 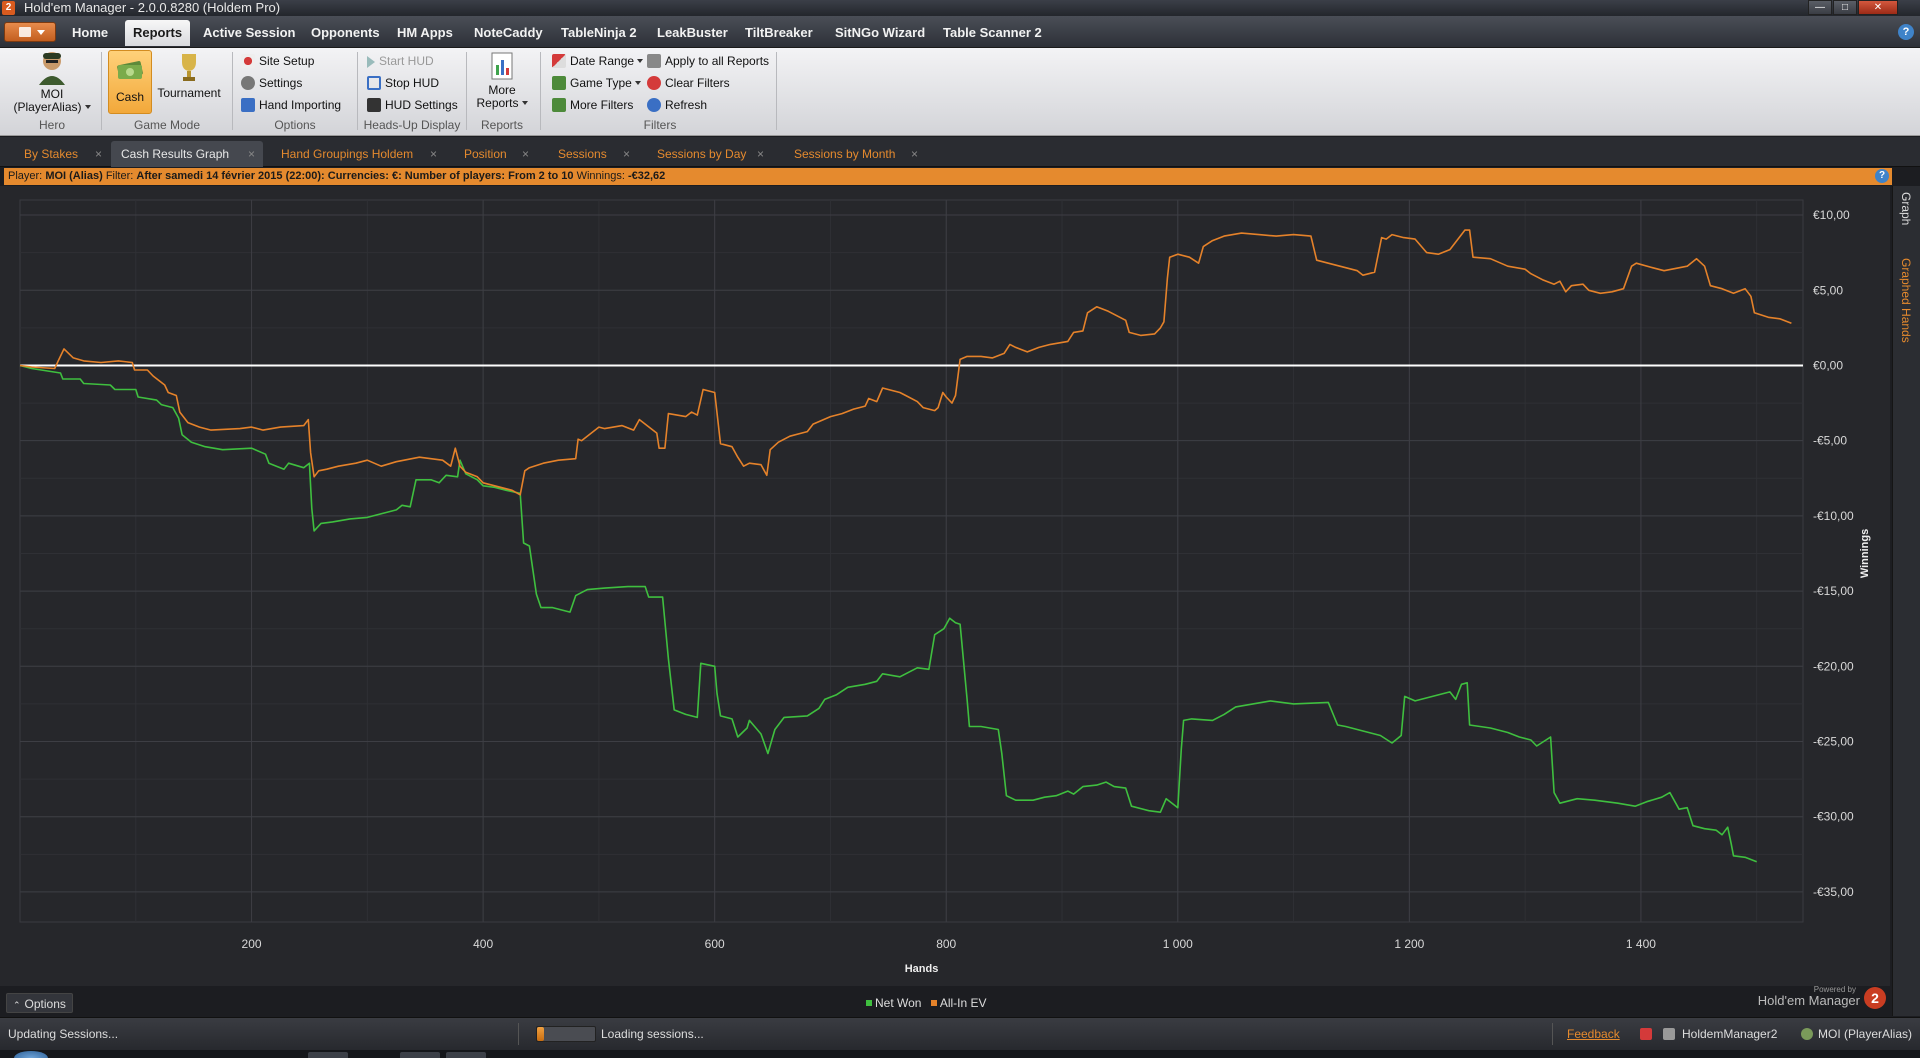 What do you see at coordinates (187, 154) in the screenshot?
I see `tab-cash-results-graph: Cash Results Graph ×` at bounding box center [187, 154].